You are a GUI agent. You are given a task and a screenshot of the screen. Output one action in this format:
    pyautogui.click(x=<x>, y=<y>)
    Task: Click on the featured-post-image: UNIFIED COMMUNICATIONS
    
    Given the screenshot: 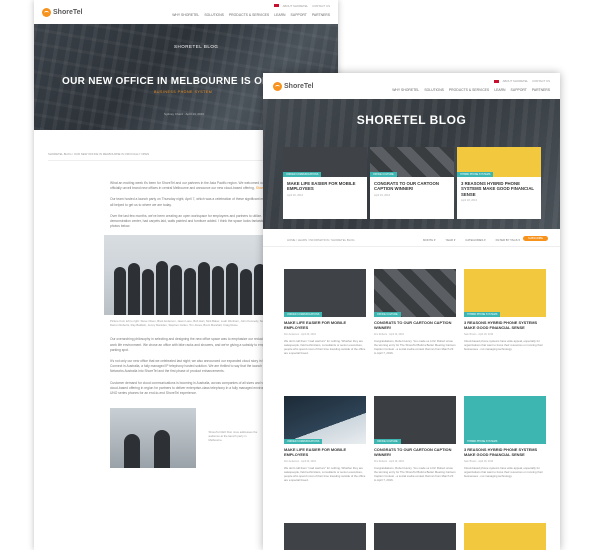 What is the action you would take?
    pyautogui.click(x=325, y=162)
    